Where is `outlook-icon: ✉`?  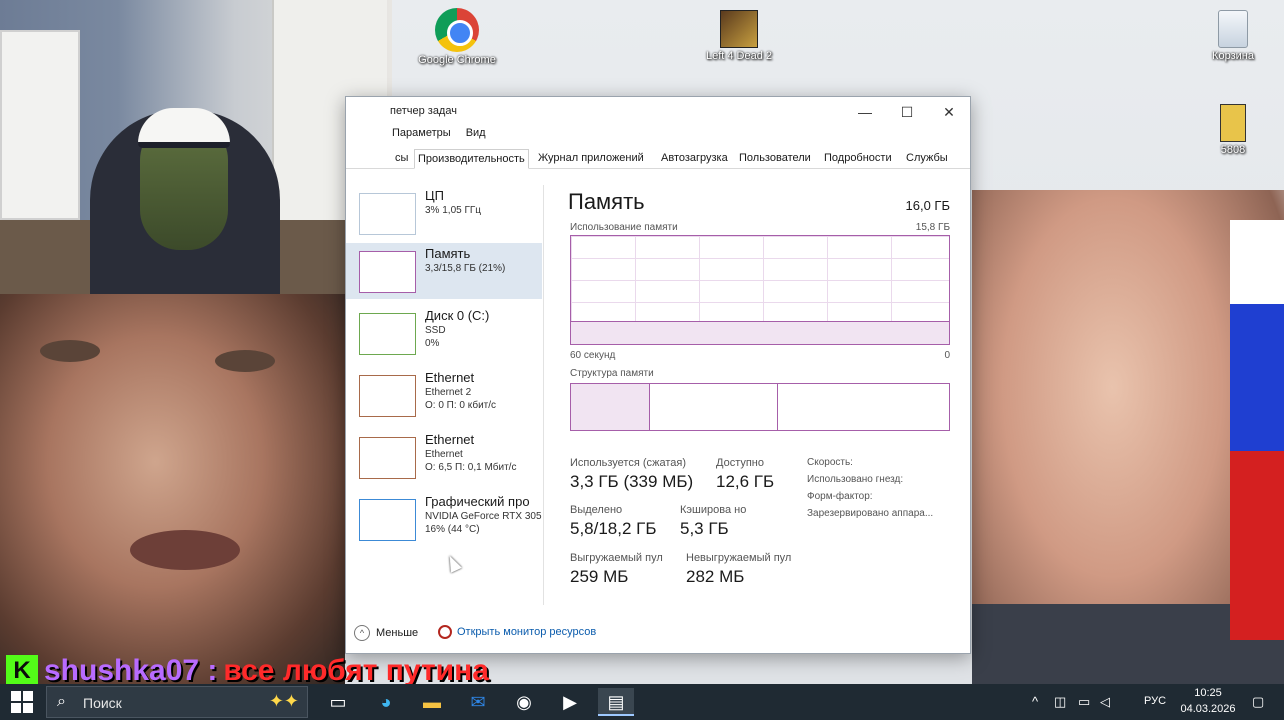 outlook-icon: ✉ is located at coordinates (478, 702).